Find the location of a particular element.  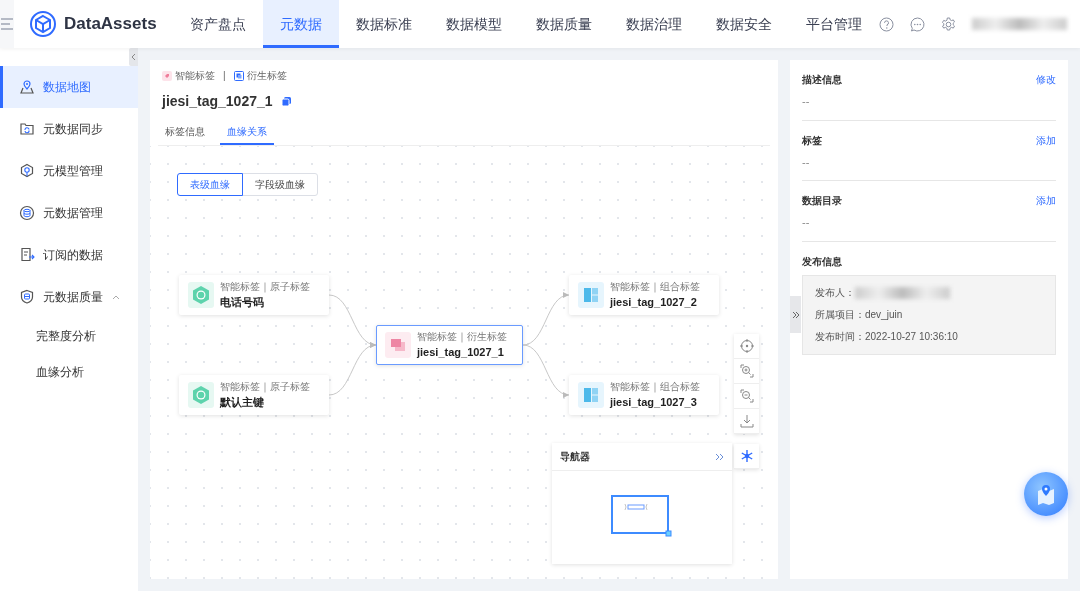

shield-icon is located at coordinates (27, 297).